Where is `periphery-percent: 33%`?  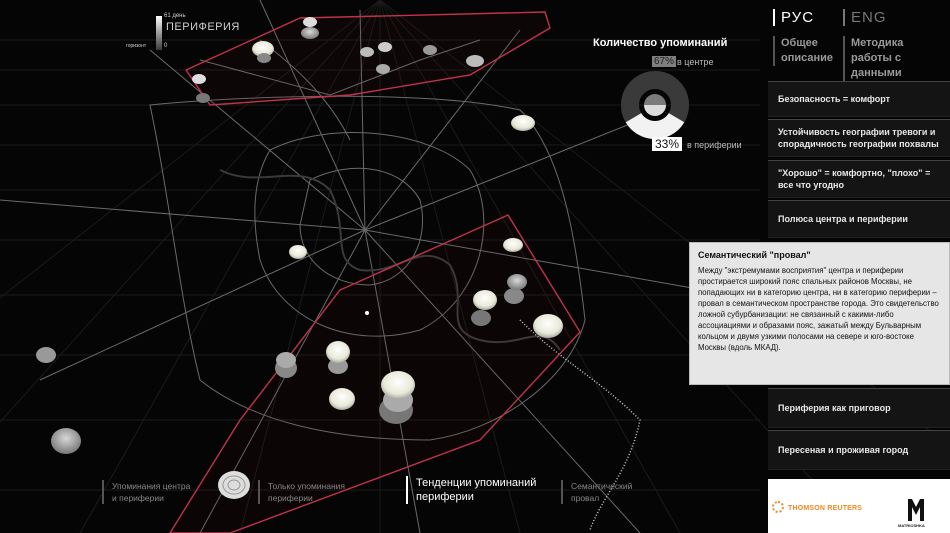
periphery-percent: 33% is located at coordinates (667, 144).